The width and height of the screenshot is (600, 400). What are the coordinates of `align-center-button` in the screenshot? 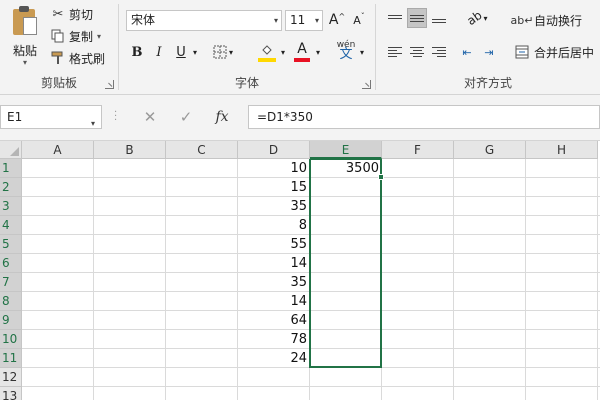 It's located at (417, 52).